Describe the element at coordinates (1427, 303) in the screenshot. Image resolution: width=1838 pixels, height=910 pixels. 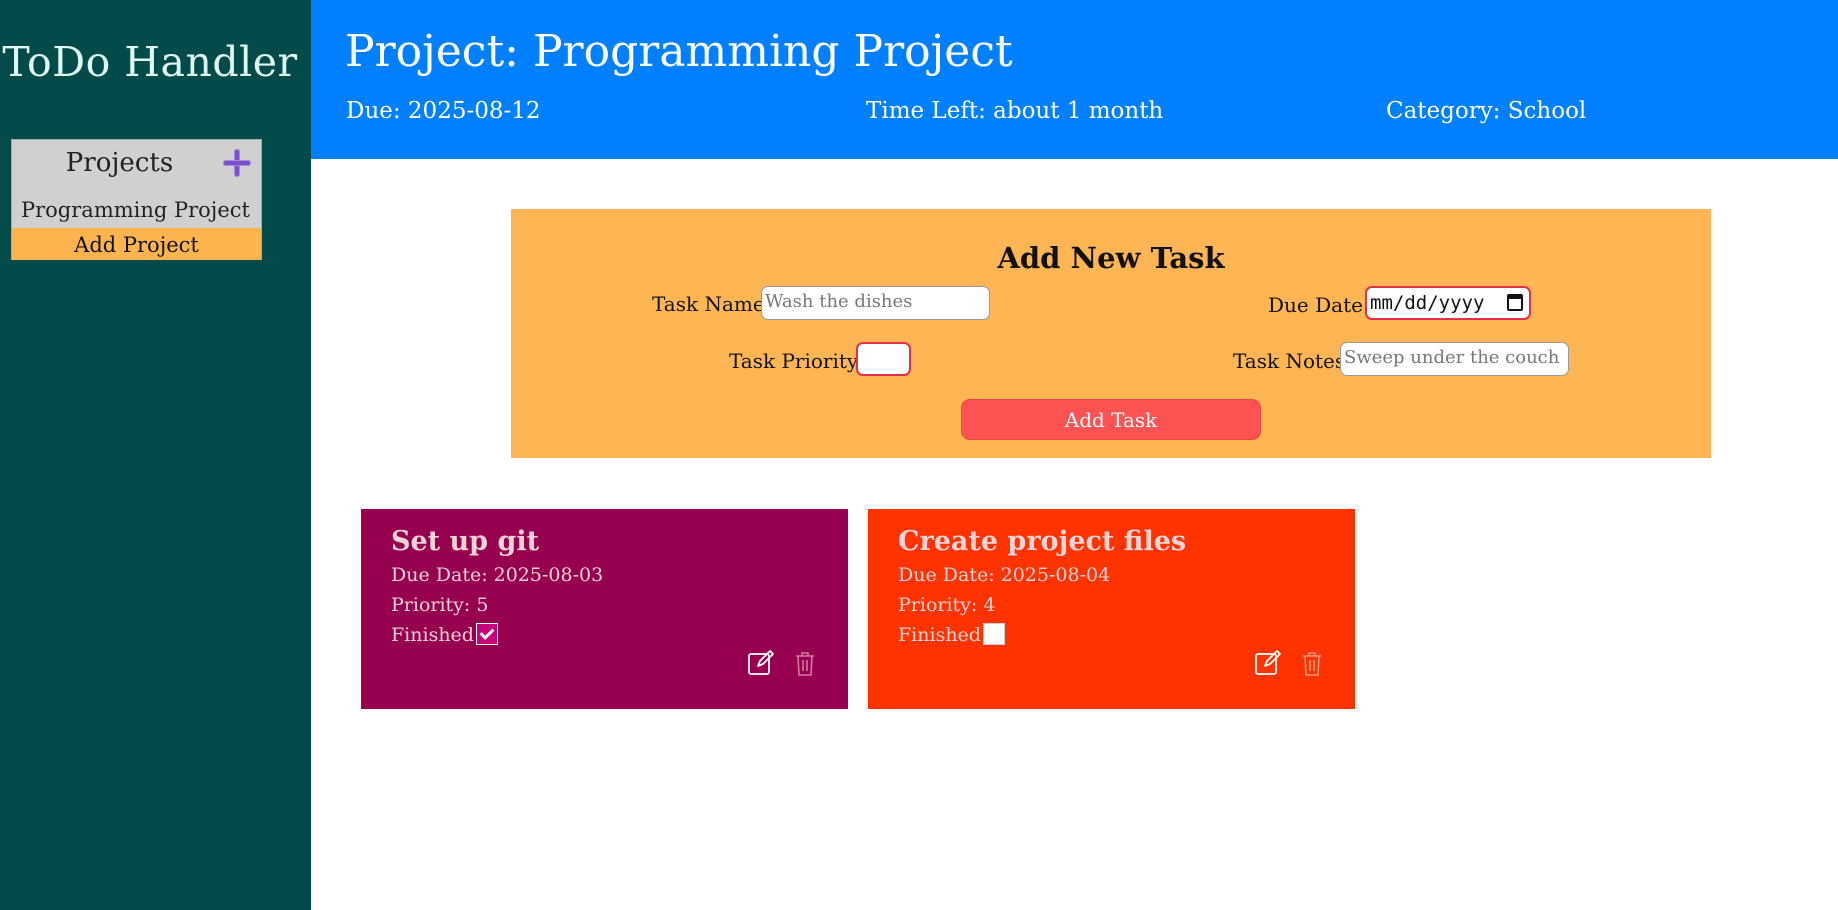
I see `due-date-placeholder: mm/dd/yyyy` at that location.